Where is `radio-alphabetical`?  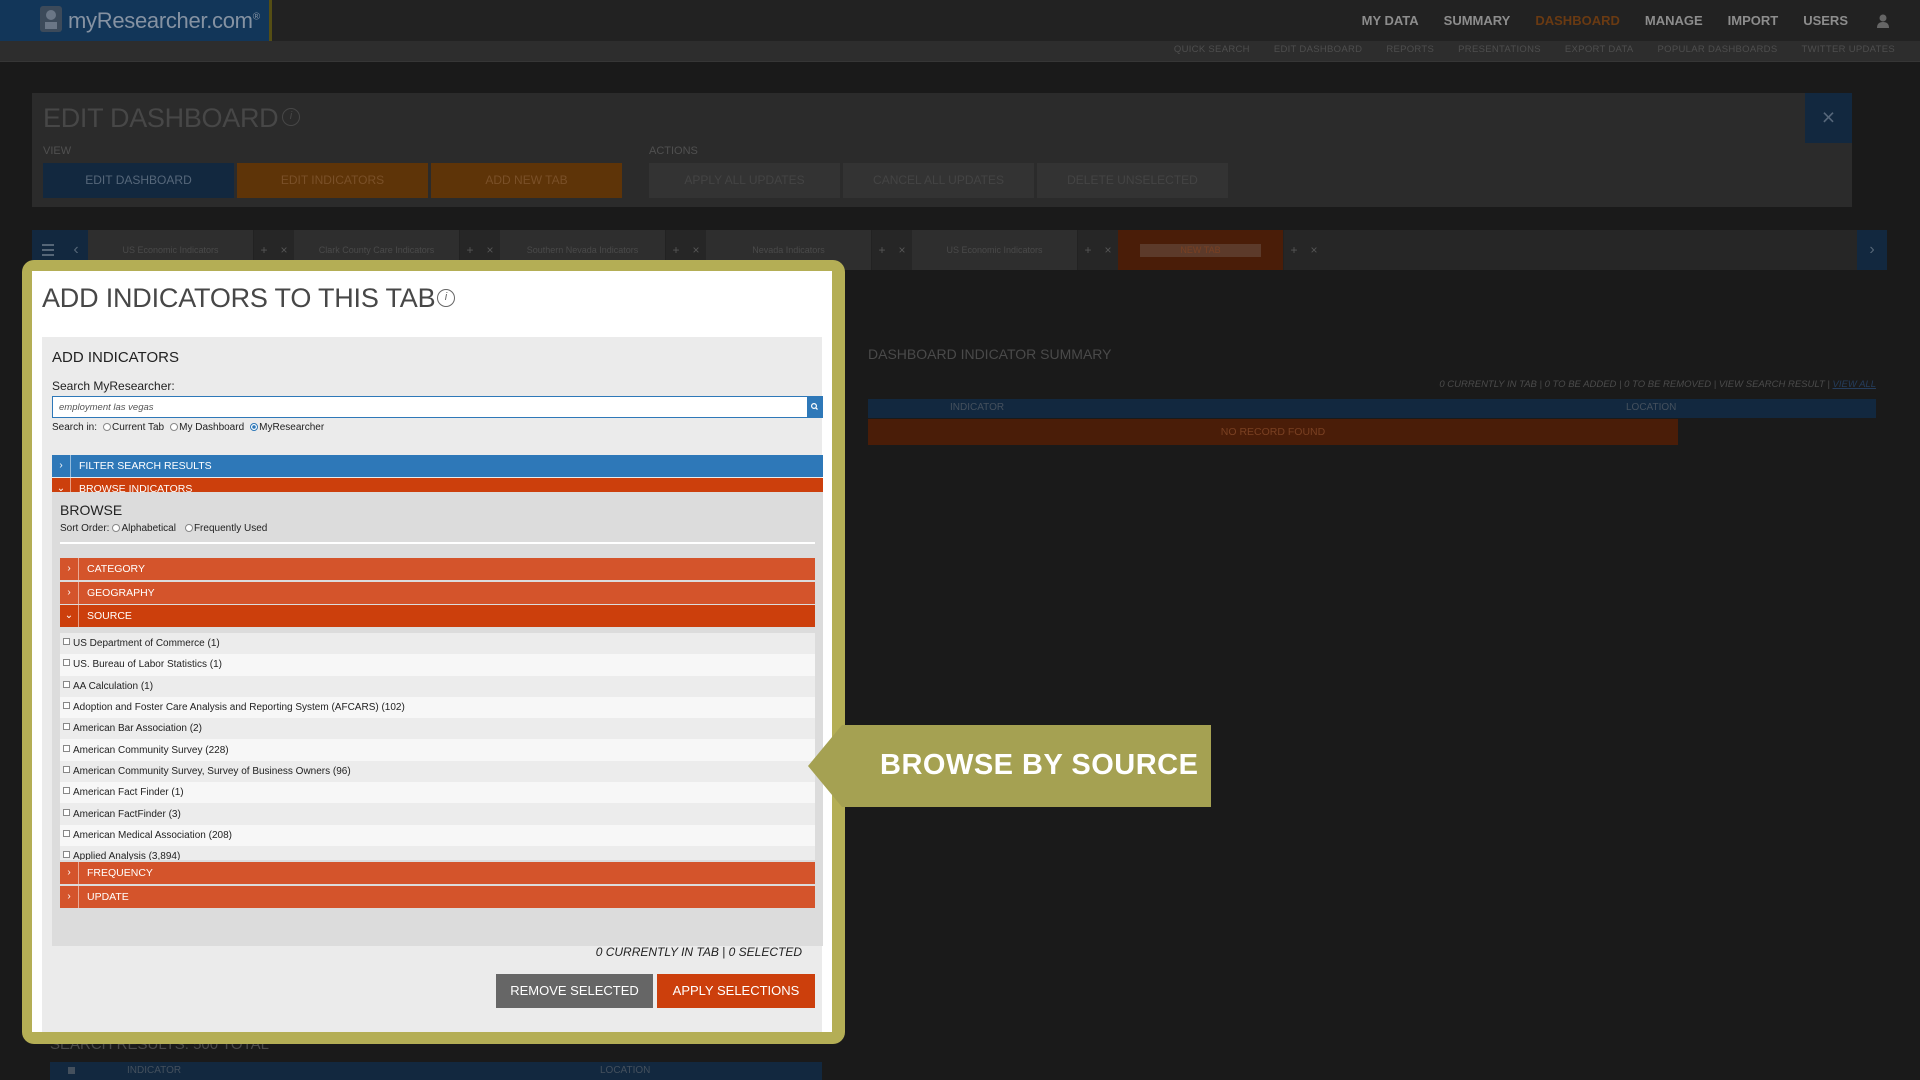 radio-alphabetical is located at coordinates (116, 527).